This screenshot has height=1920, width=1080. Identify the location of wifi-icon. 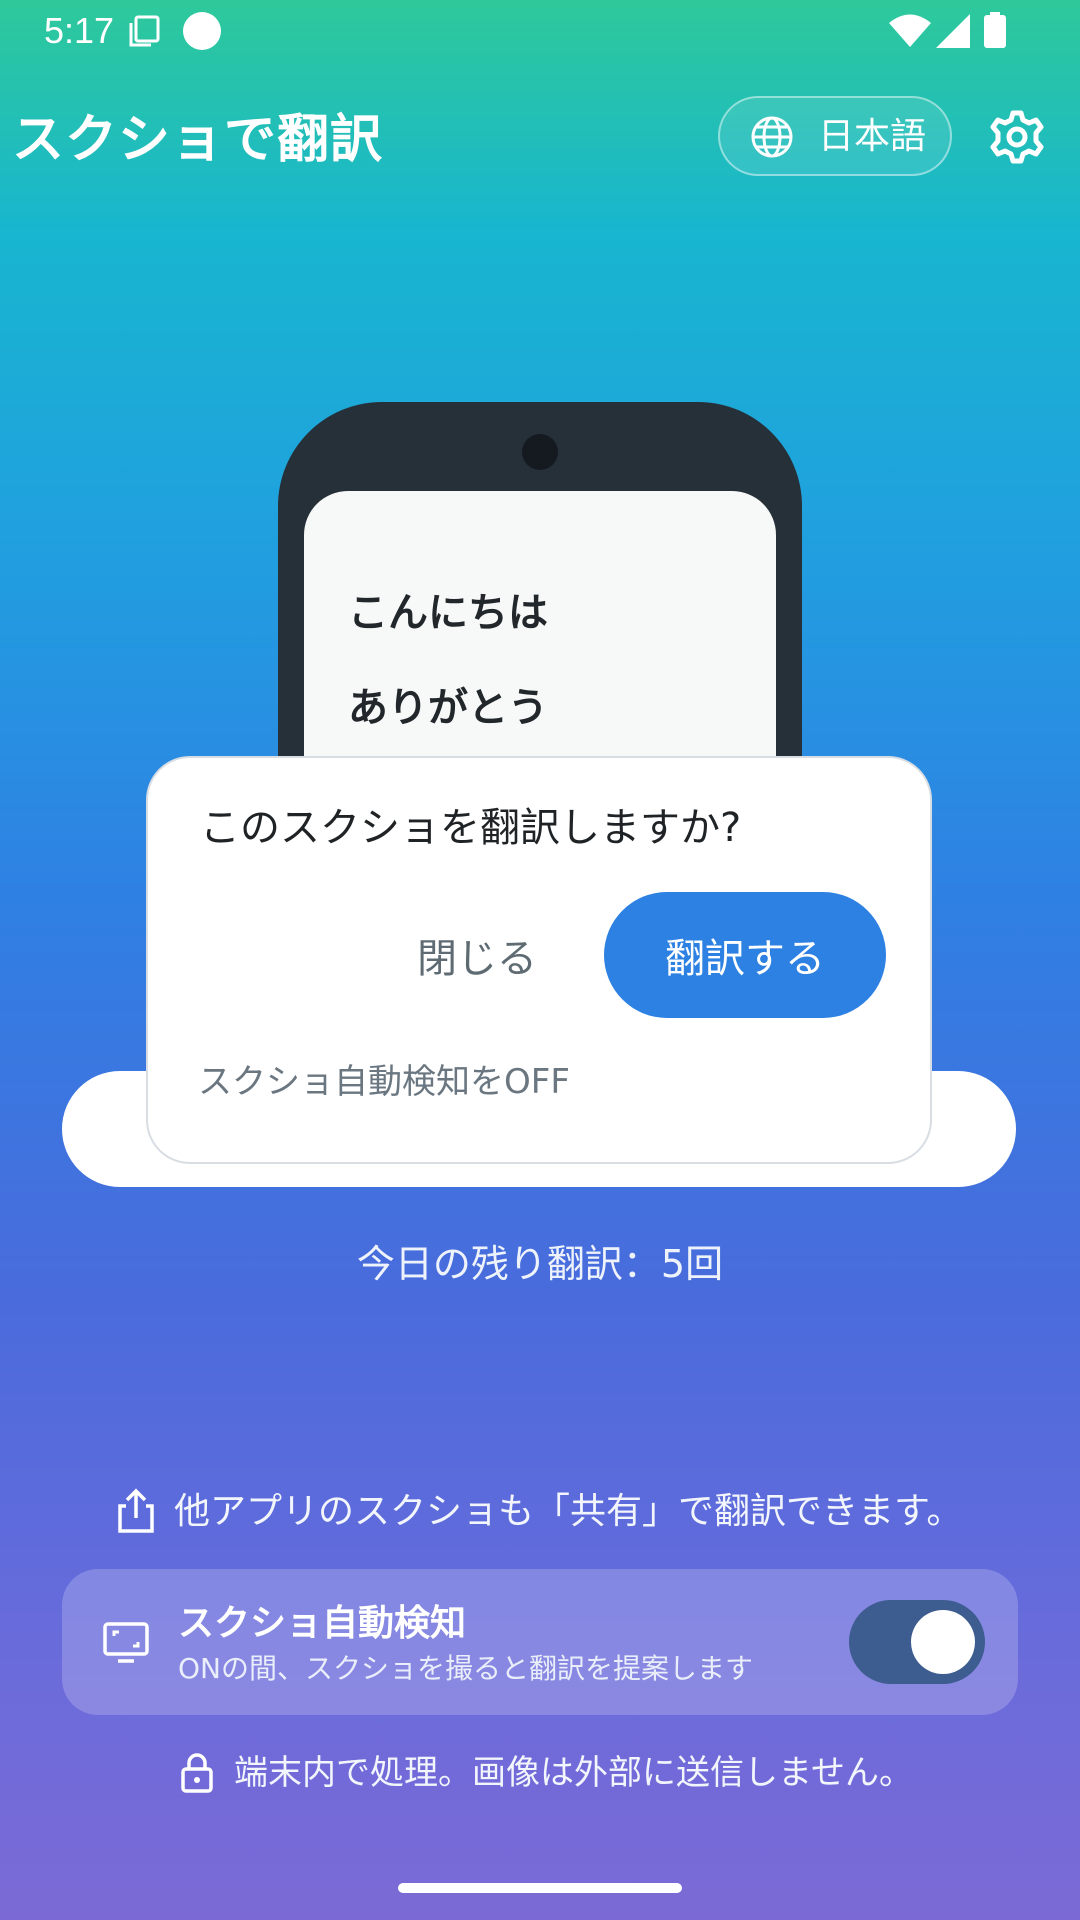
(910, 30).